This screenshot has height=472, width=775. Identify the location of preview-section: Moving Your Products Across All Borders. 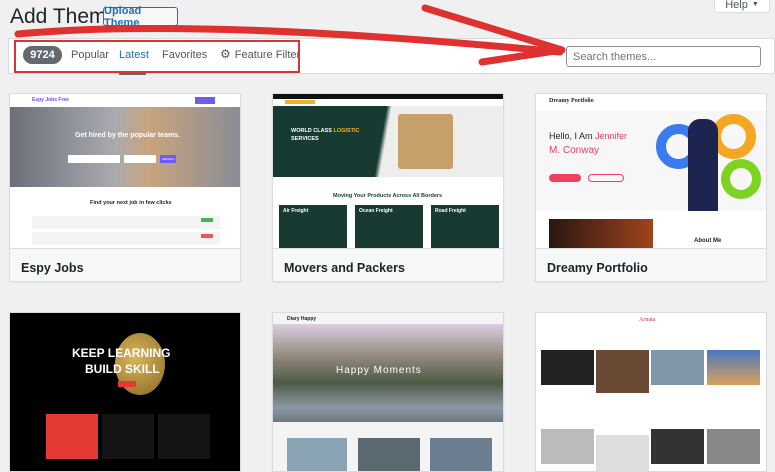
(388, 196).